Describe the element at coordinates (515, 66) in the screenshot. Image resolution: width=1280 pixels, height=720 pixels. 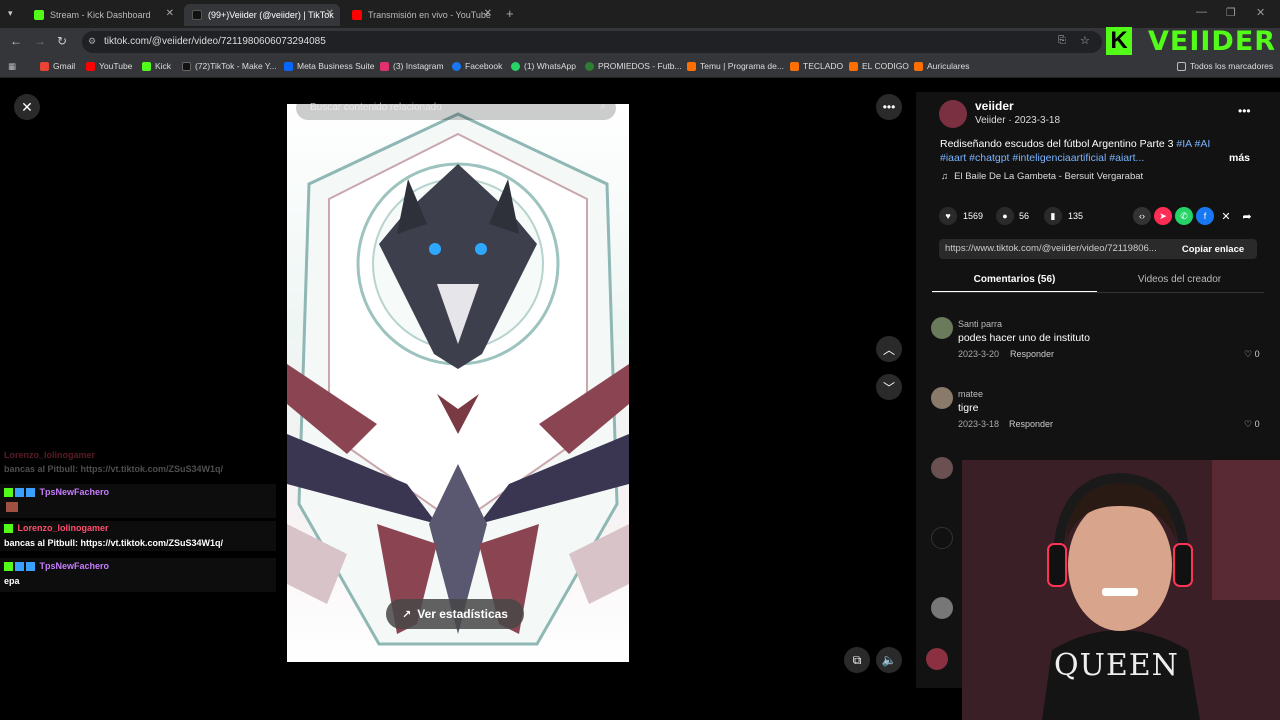
I see `whatsapp-icon` at that location.